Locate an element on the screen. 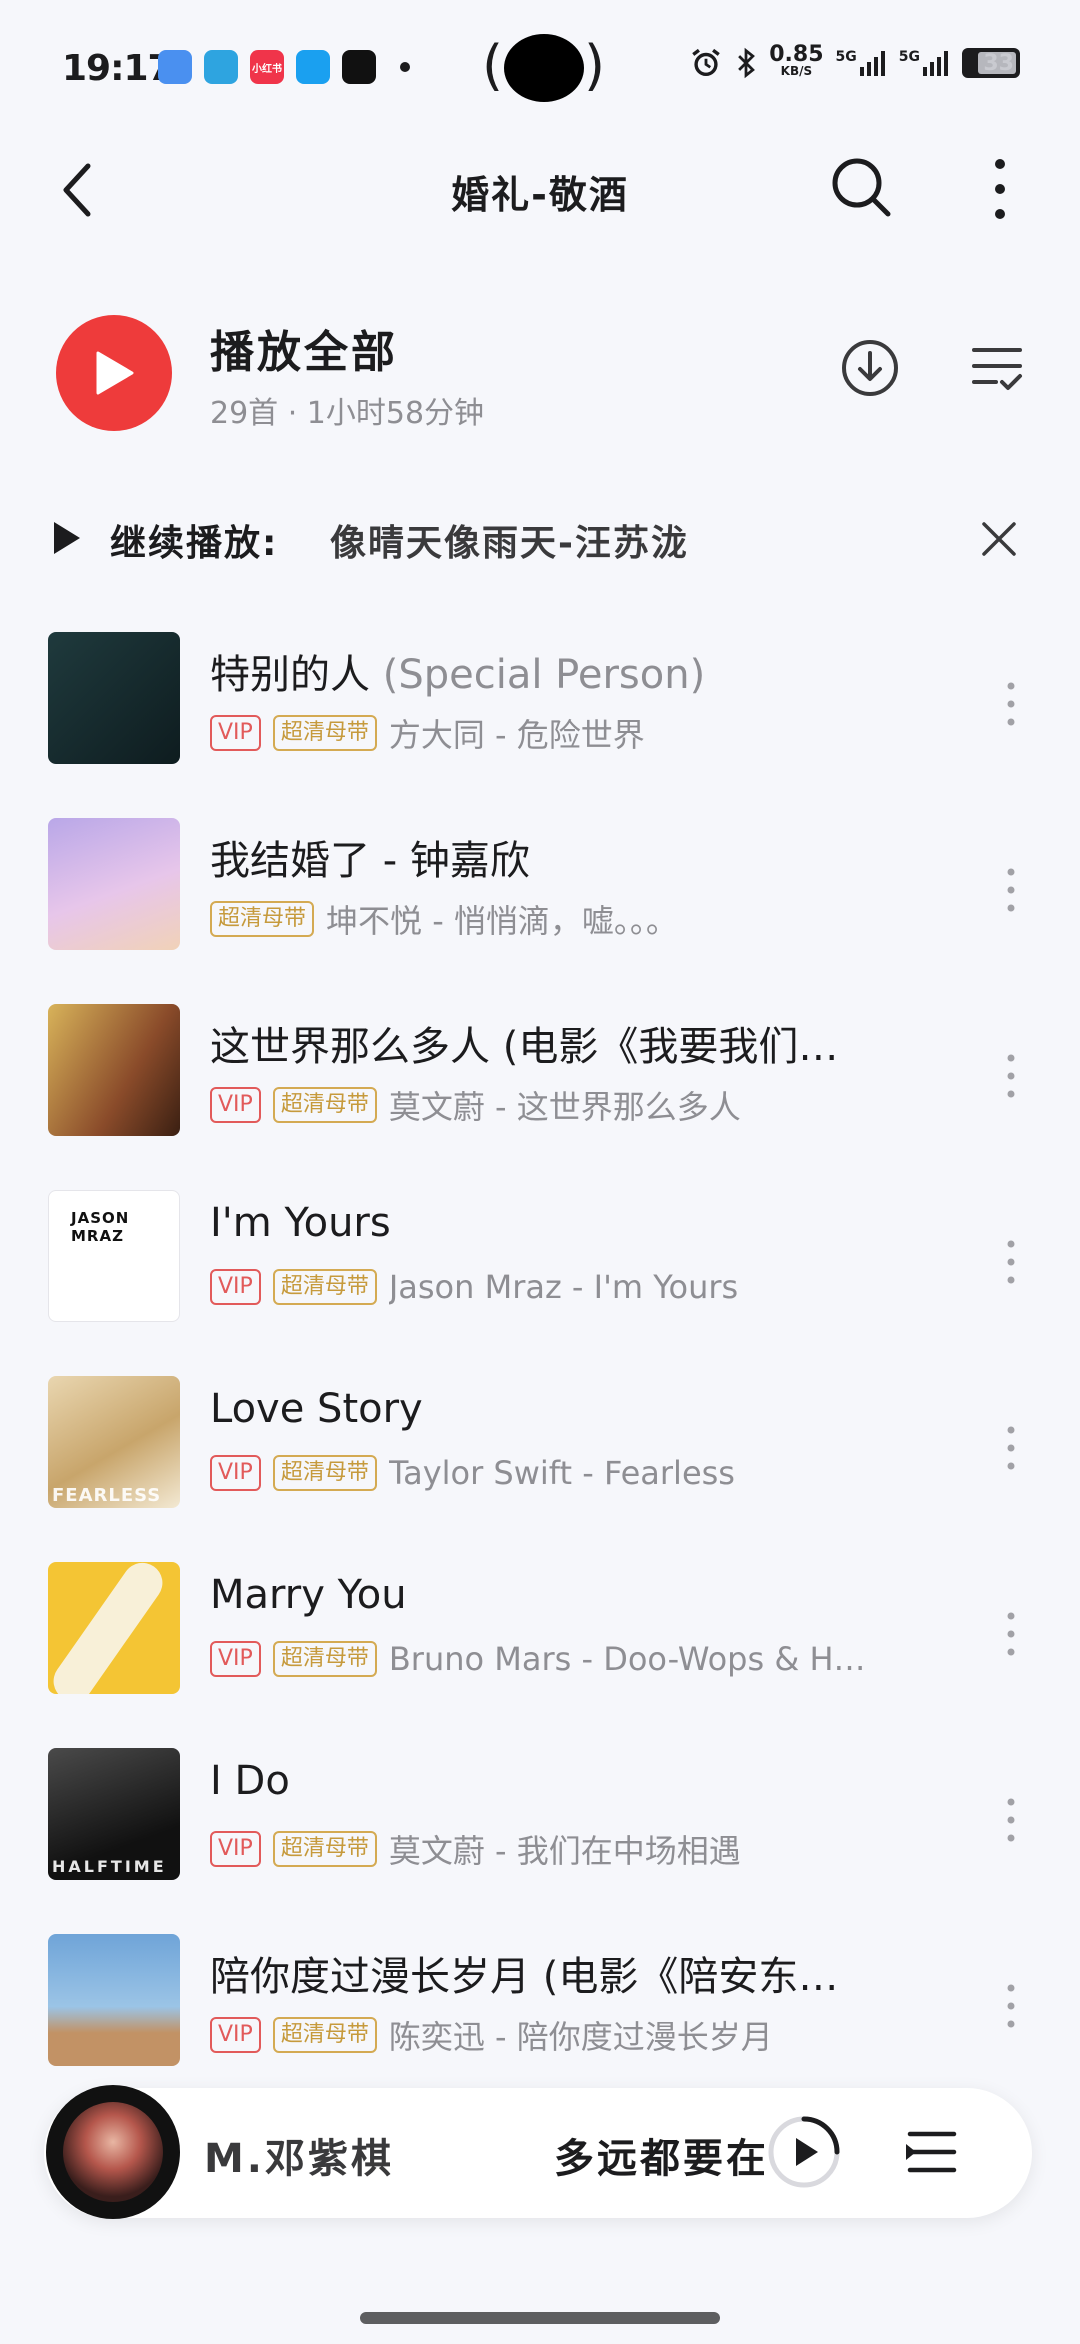  song-row: 我结婚了 - 钟嘉欣超清母带 坤不悦 - 悄悄滴，嘘。。。 is located at coordinates (540, 899).